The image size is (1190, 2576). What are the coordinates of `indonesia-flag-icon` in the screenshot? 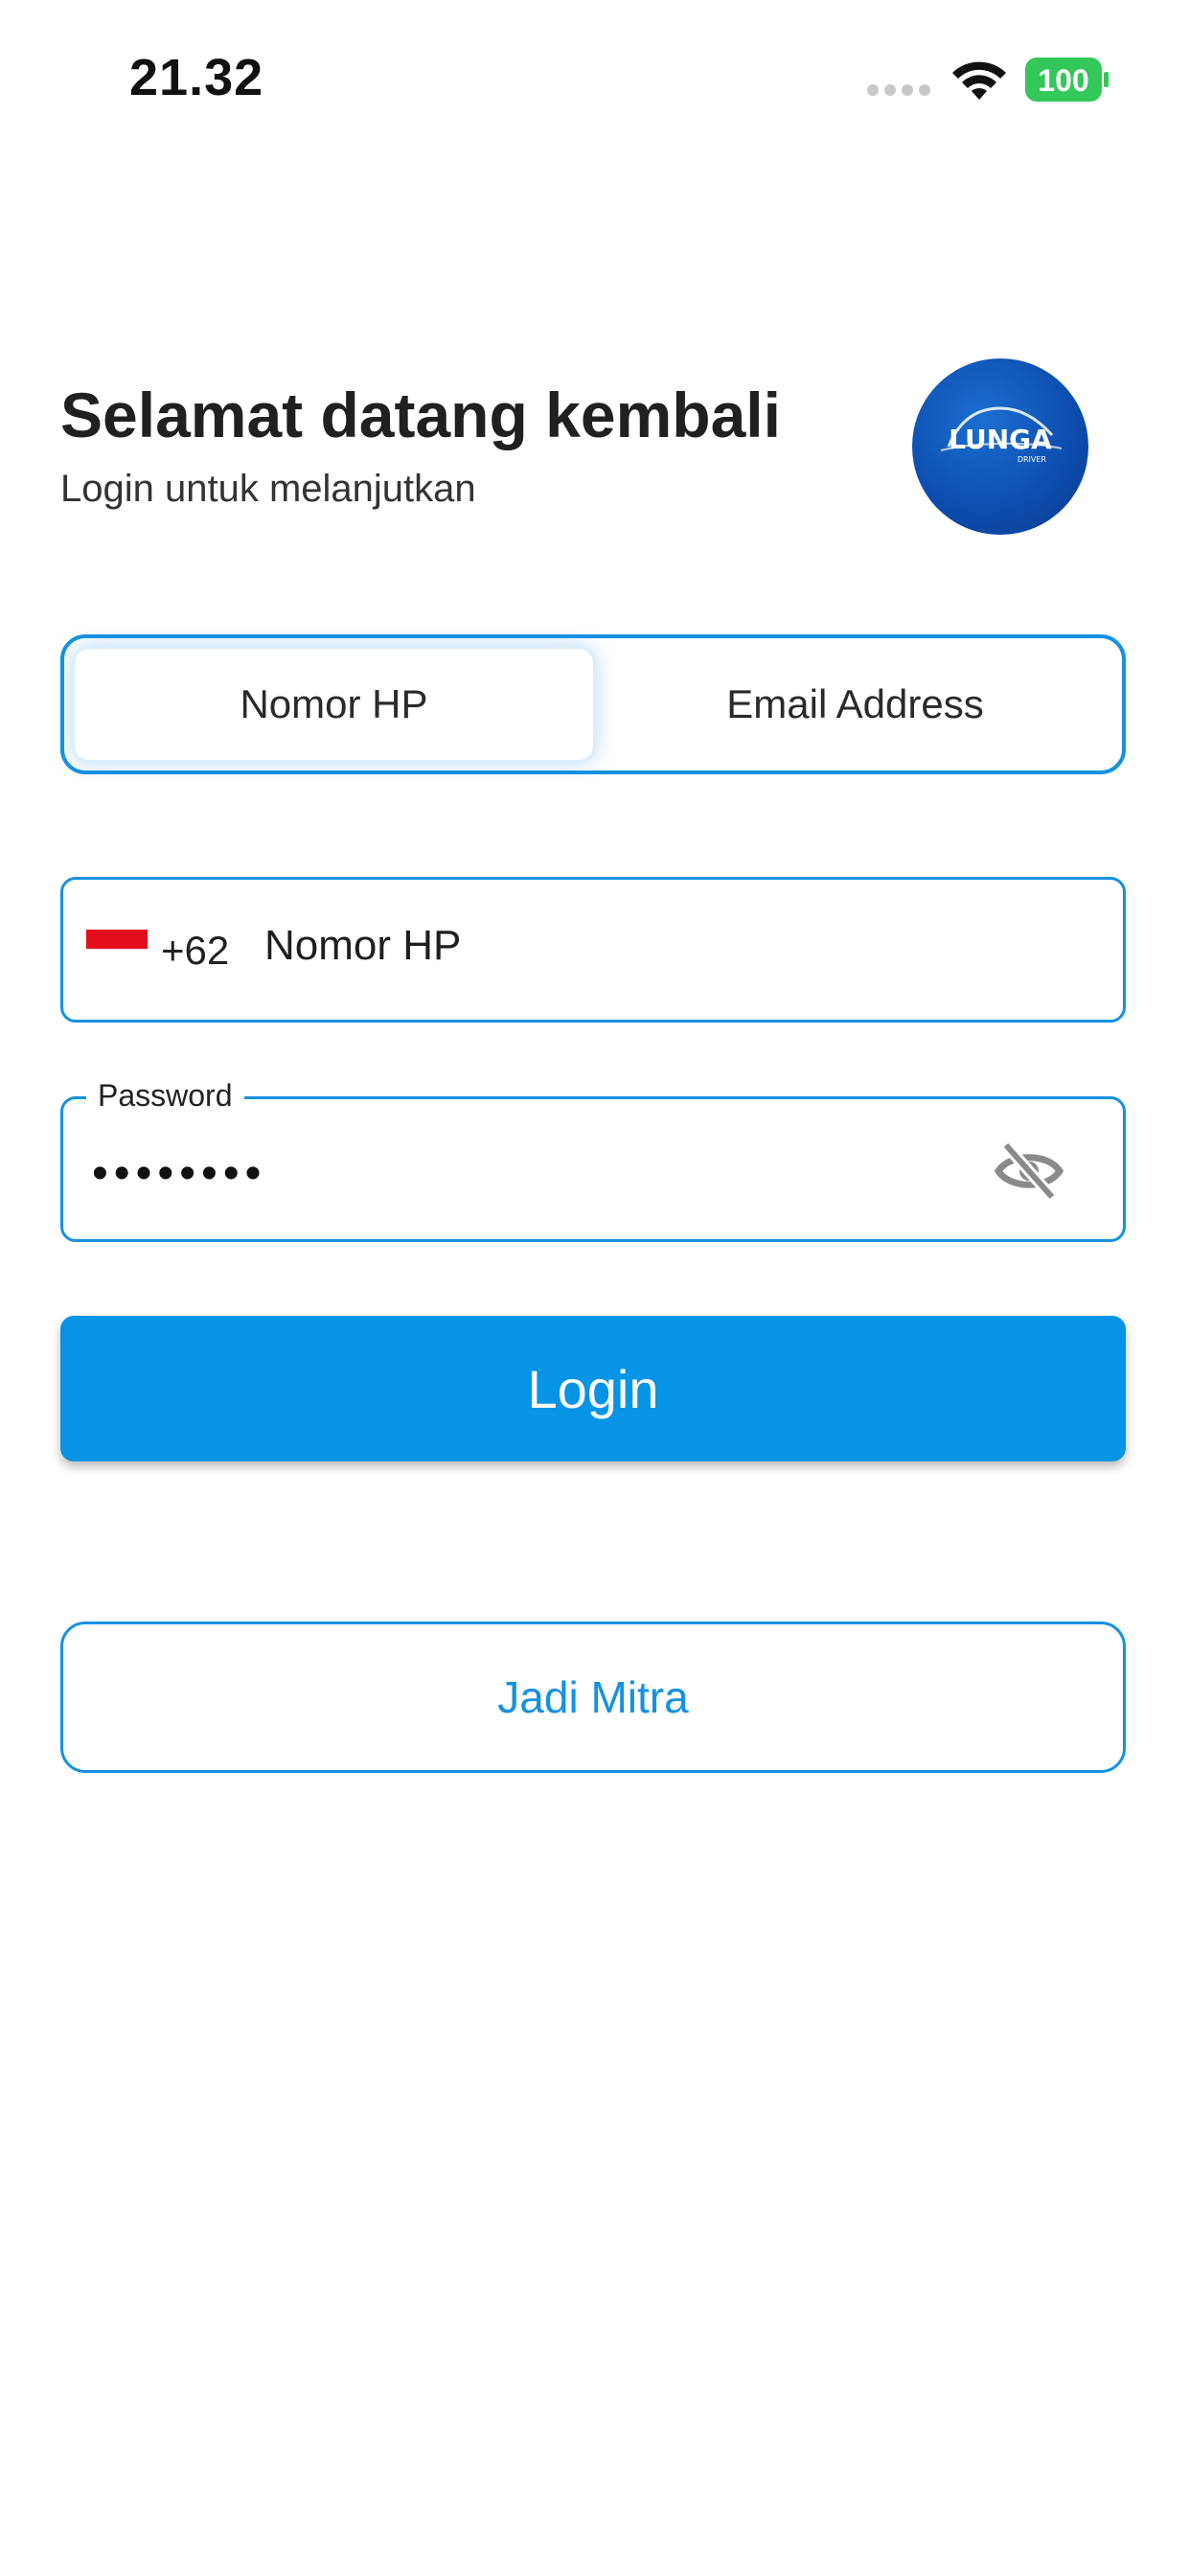 It's located at (117, 949).